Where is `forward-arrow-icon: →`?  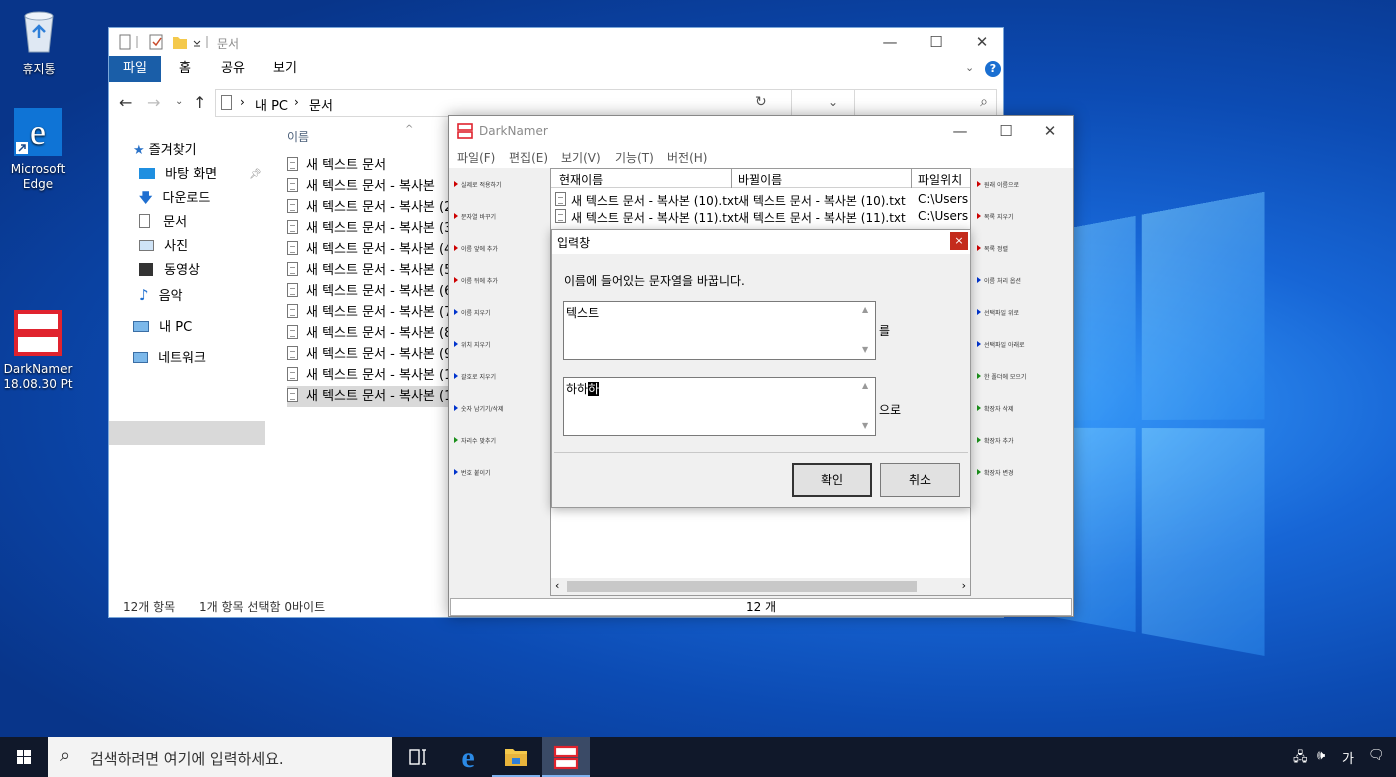
forward-arrow-icon: → is located at coordinates (153, 102).